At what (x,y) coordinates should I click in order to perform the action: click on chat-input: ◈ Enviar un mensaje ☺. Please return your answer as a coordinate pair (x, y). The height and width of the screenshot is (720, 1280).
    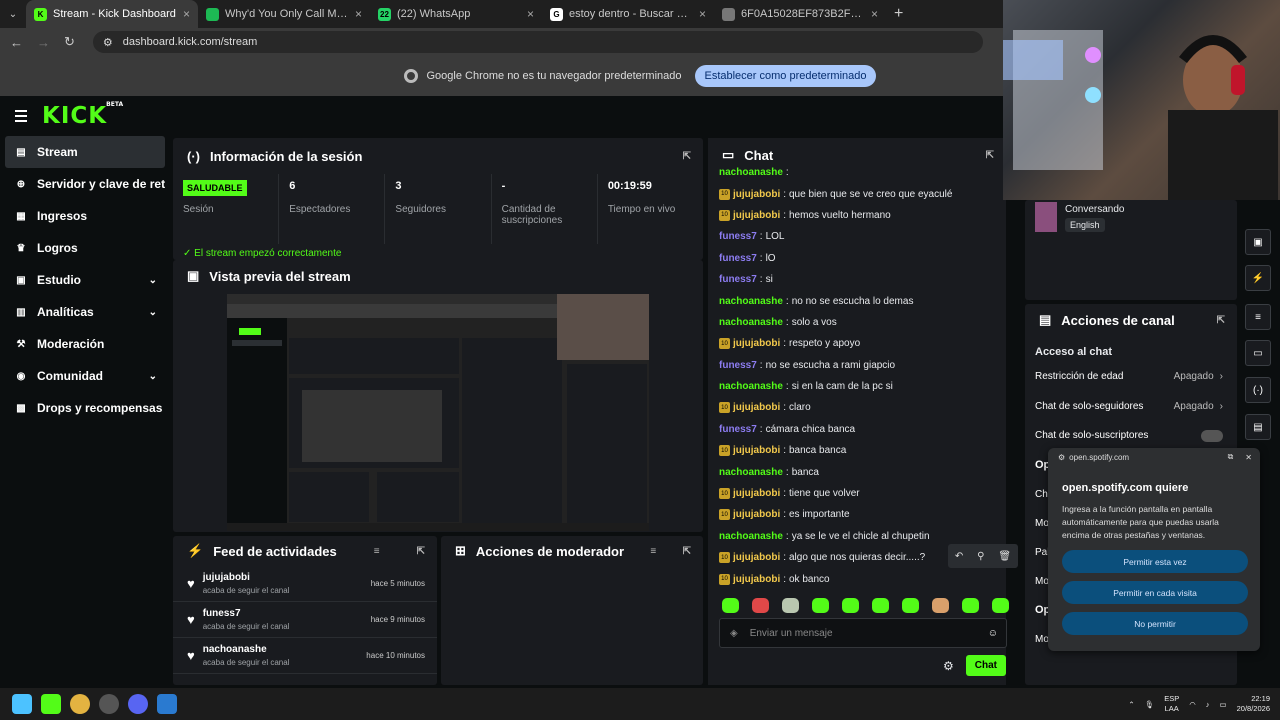
    Looking at the image, I should click on (863, 633).